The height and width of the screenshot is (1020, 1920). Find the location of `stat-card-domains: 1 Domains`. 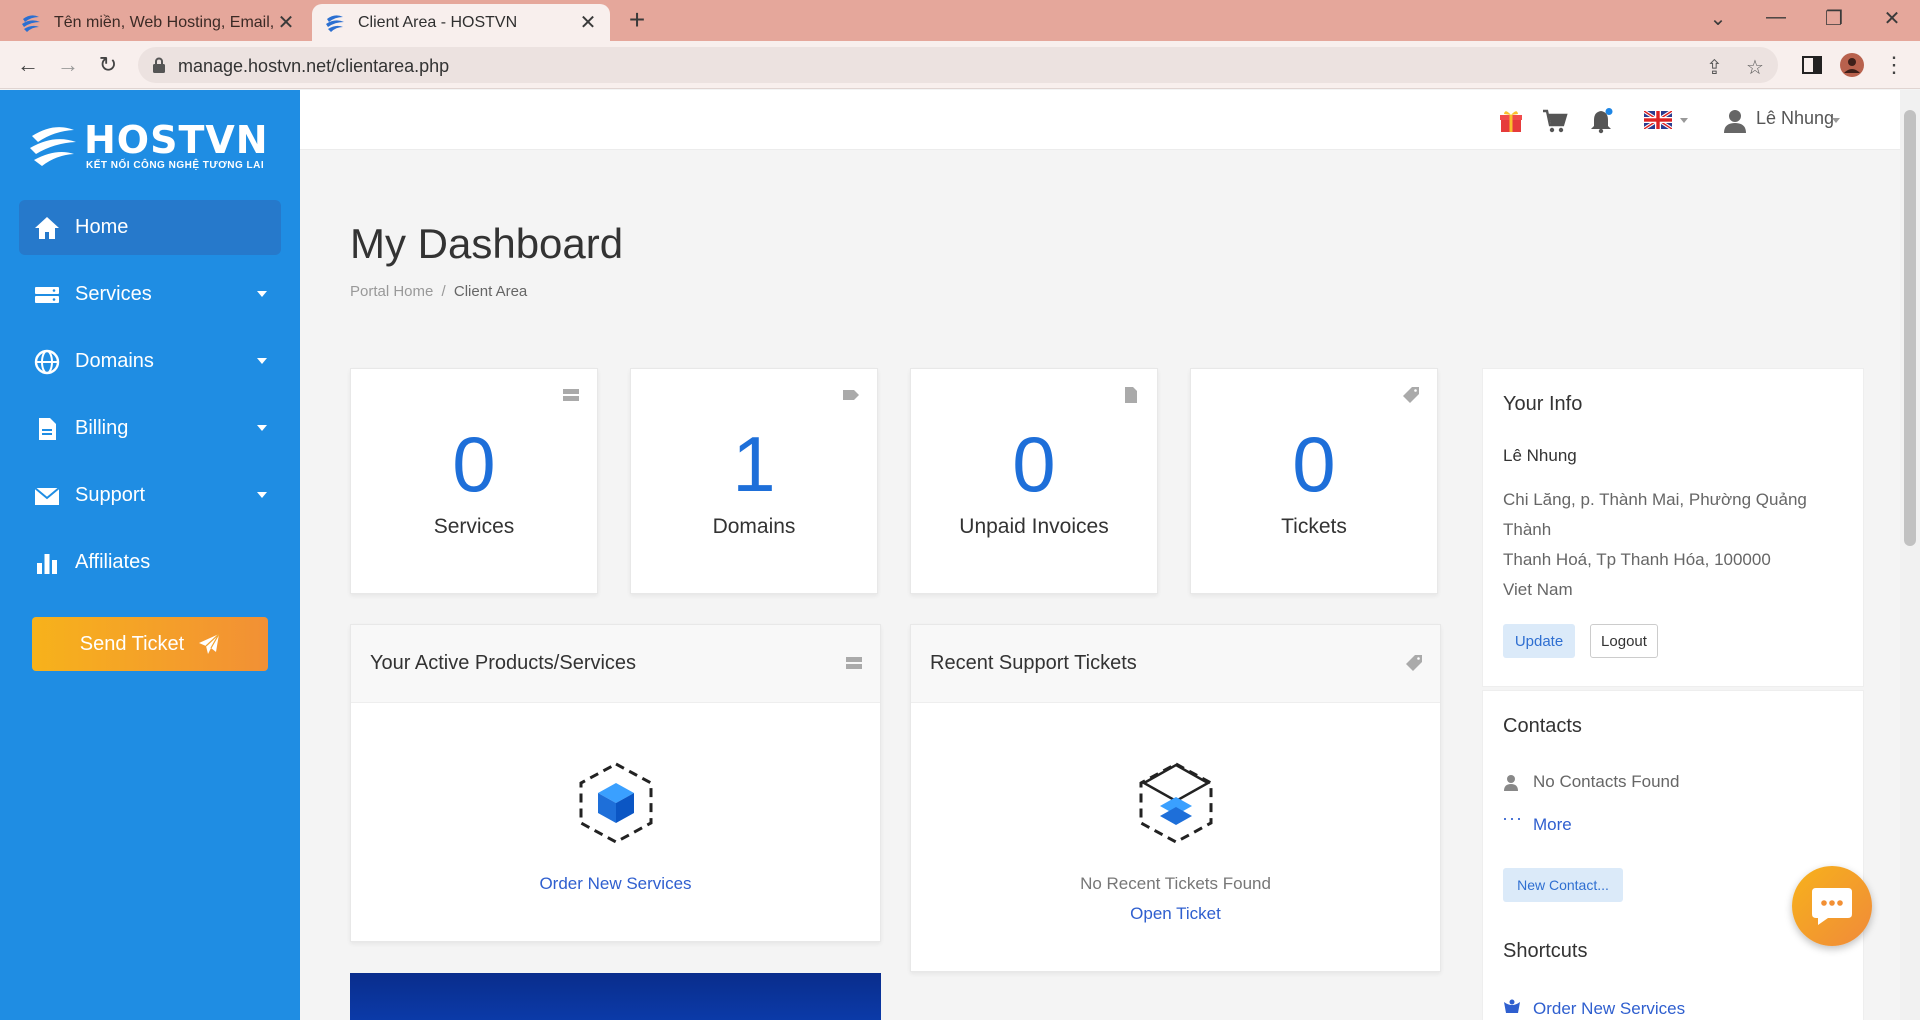

stat-card-domains: 1 Domains is located at coordinates (754, 481).